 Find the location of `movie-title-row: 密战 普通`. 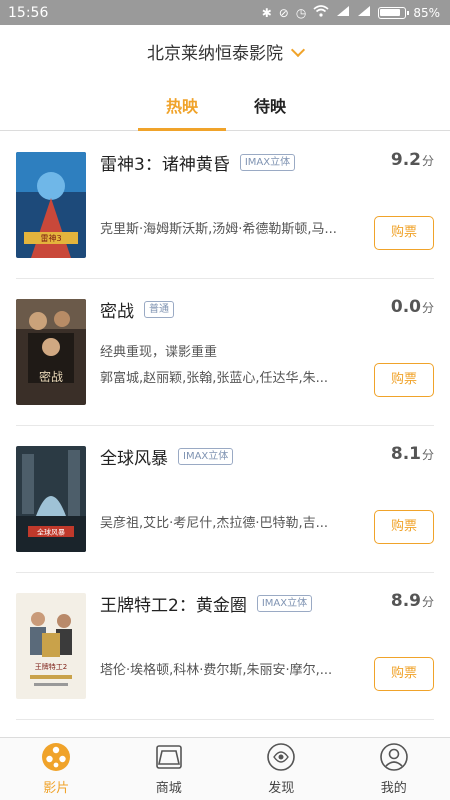

movie-title-row: 密战 普通 is located at coordinates (137, 309).